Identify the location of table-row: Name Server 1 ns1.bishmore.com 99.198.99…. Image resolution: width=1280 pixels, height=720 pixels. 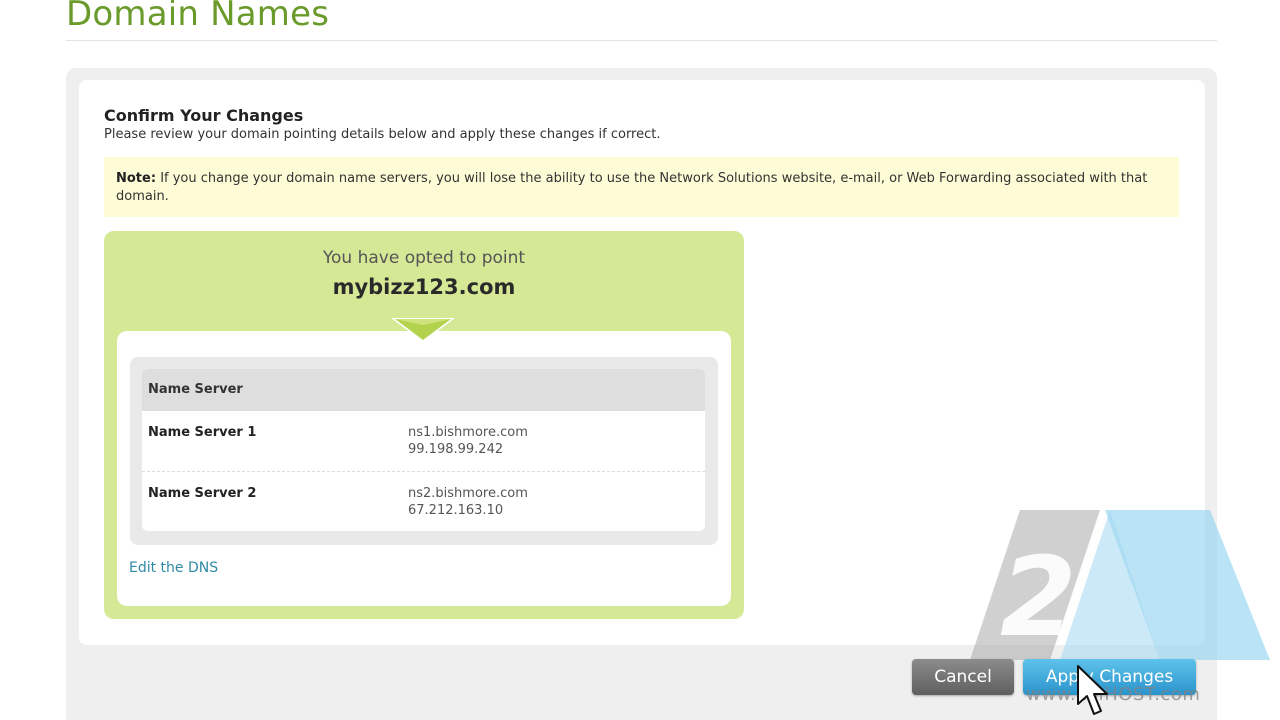
(423, 441).